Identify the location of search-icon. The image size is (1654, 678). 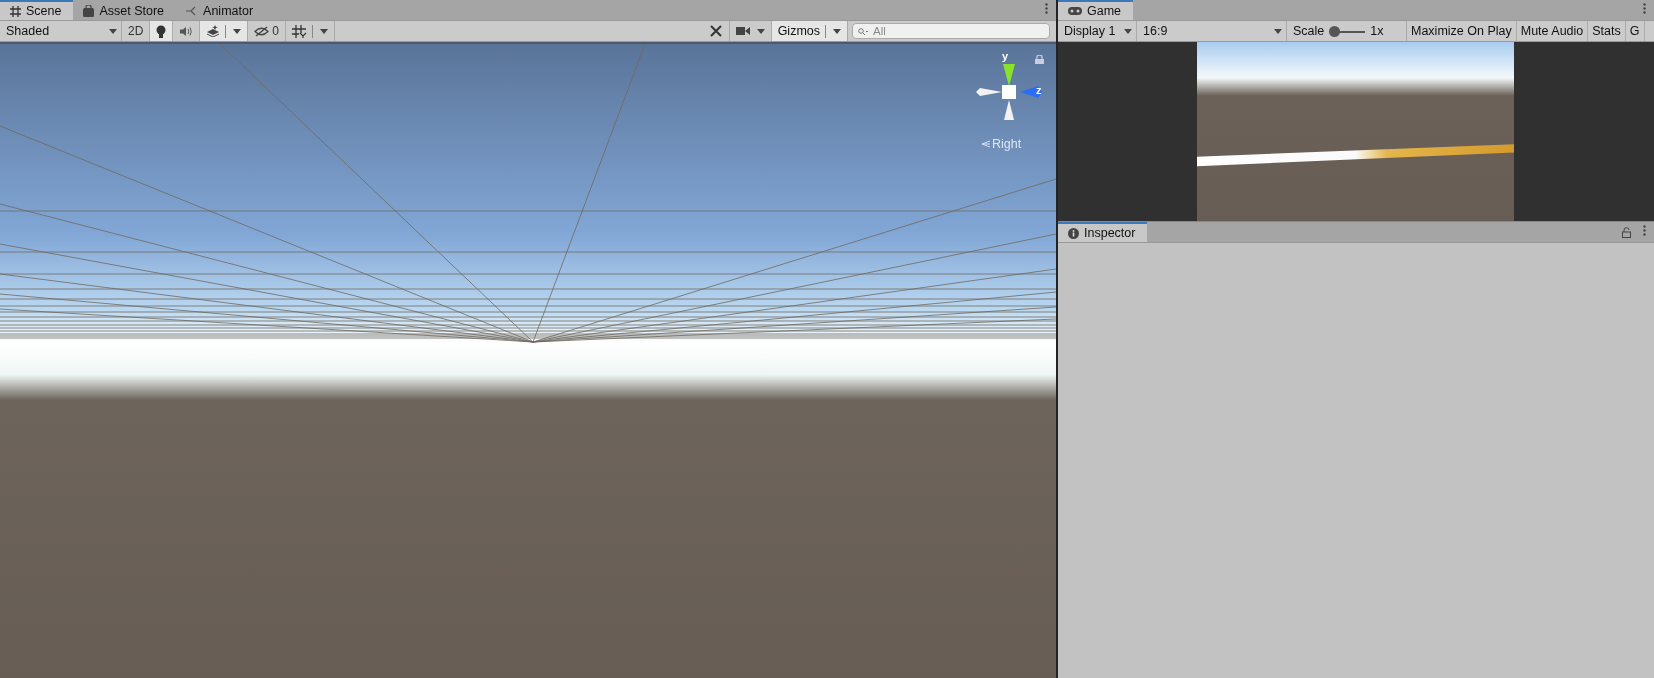
(863, 32).